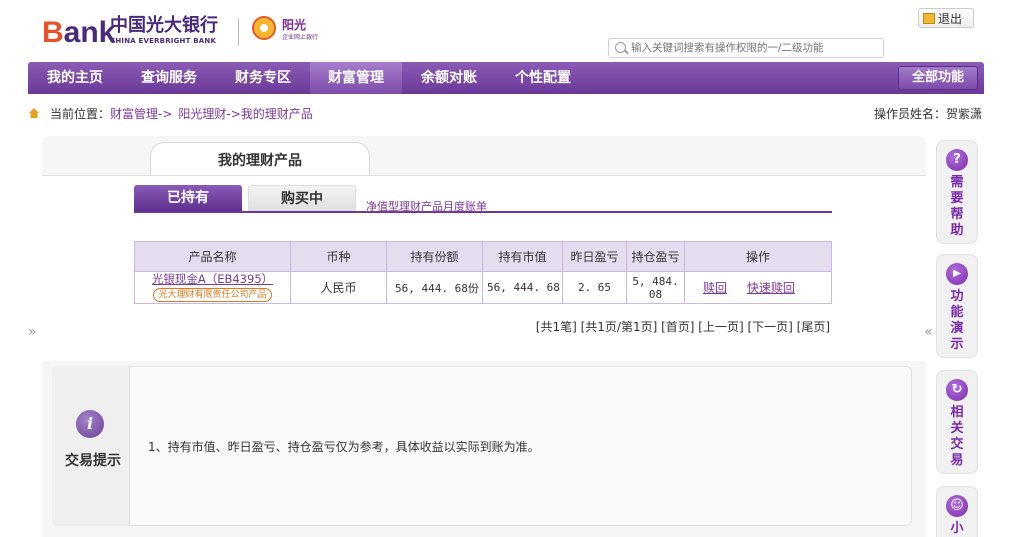 The height and width of the screenshot is (537, 1024). What do you see at coordinates (89, 32) in the screenshot?
I see `logo-ank: ank` at bounding box center [89, 32].